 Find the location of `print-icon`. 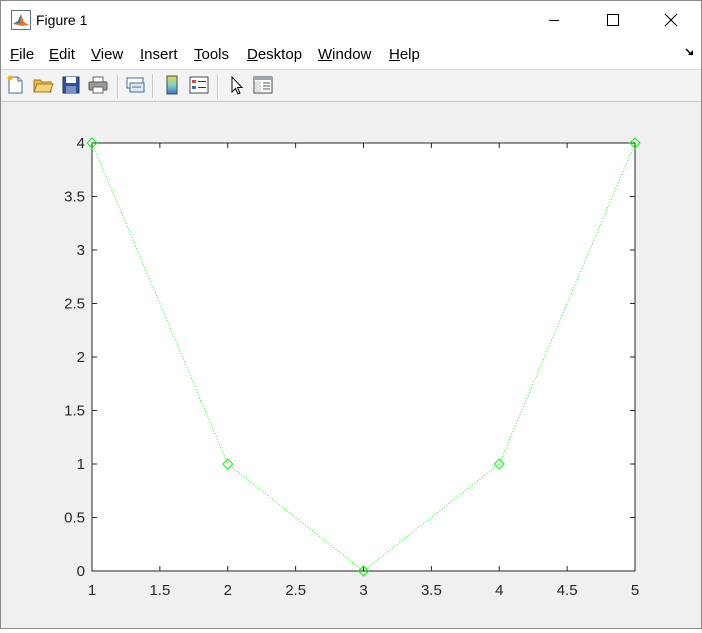

print-icon is located at coordinates (98, 85).